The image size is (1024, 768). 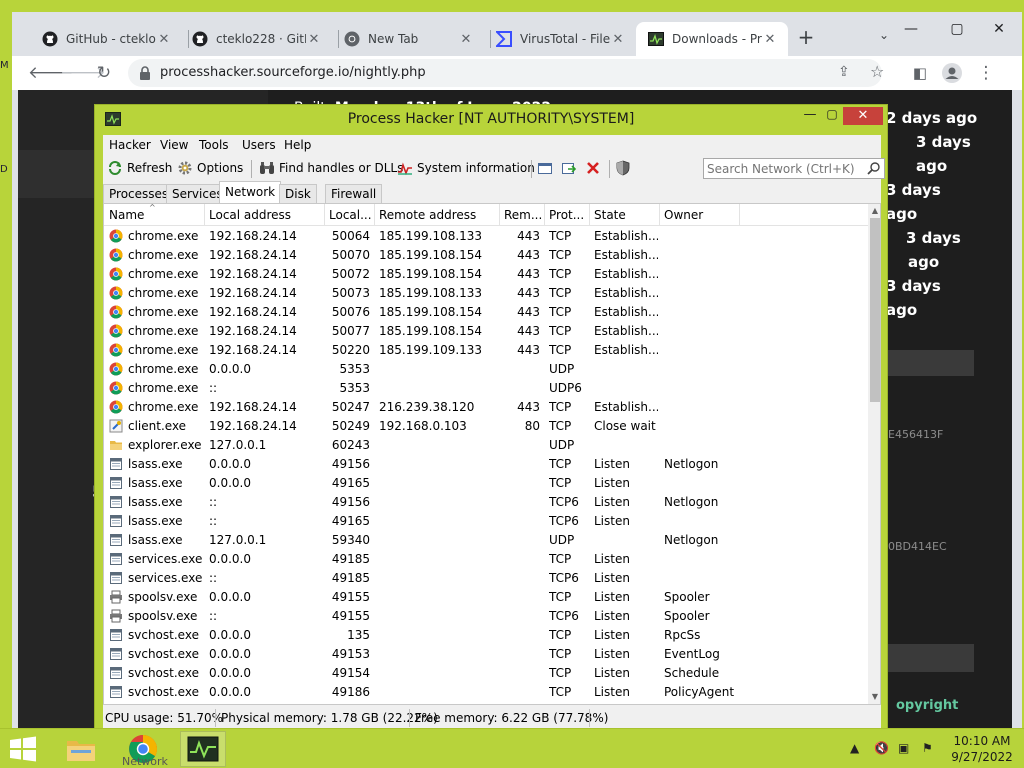 What do you see at coordinates (487, 388) in the screenshot?
I see `table-row: chrome.exe:: 5353 UDP6` at bounding box center [487, 388].